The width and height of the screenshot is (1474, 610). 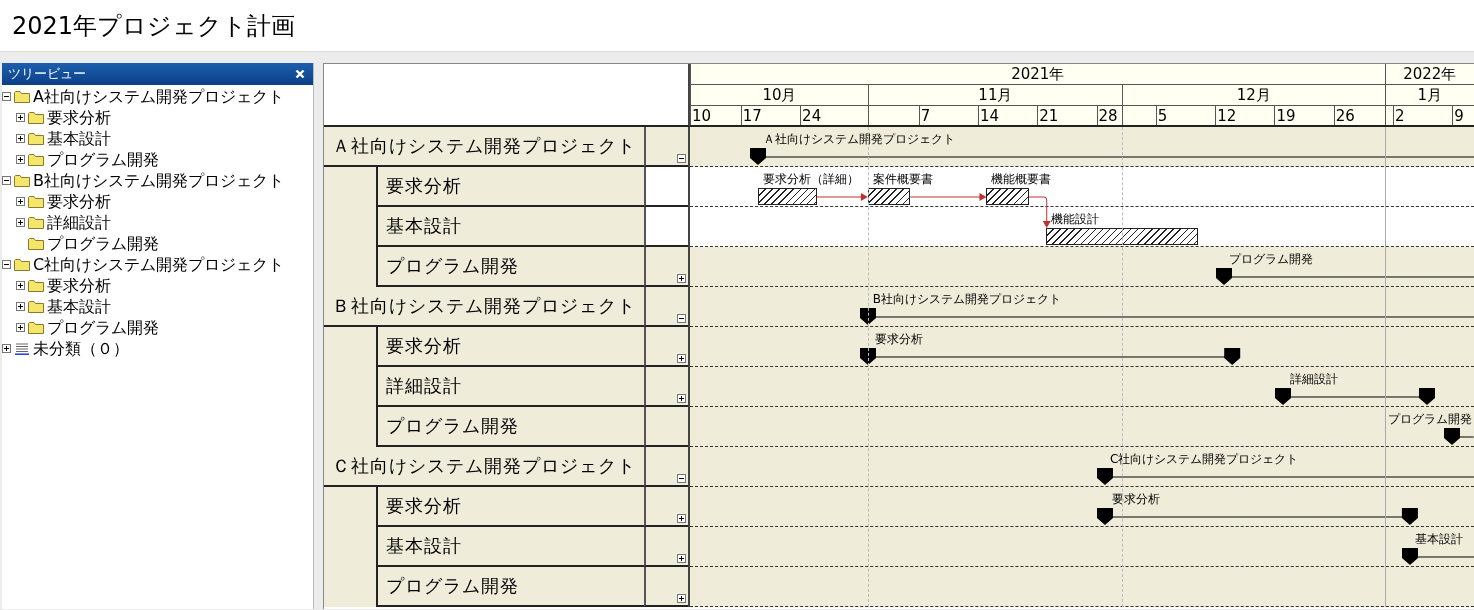 I want to click on week-header: 2, so click(x=1423, y=115).